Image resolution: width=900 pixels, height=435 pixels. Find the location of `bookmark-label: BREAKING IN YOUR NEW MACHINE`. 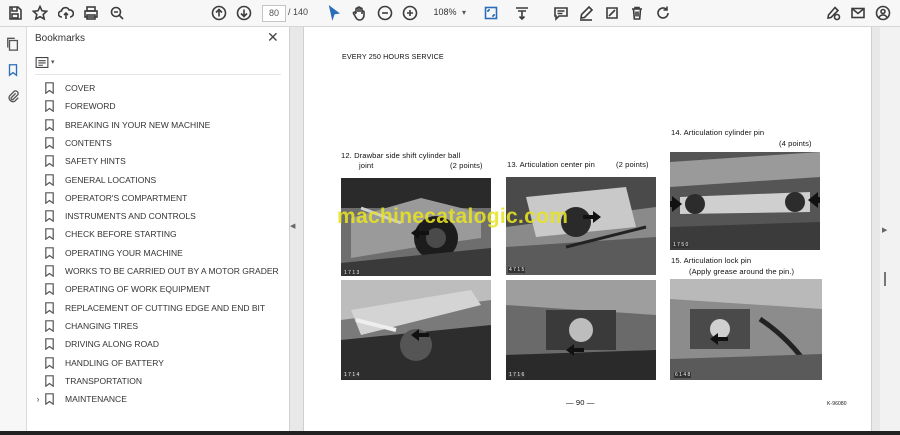

bookmark-label: BREAKING IN YOUR NEW MACHINE is located at coordinates (138, 124).